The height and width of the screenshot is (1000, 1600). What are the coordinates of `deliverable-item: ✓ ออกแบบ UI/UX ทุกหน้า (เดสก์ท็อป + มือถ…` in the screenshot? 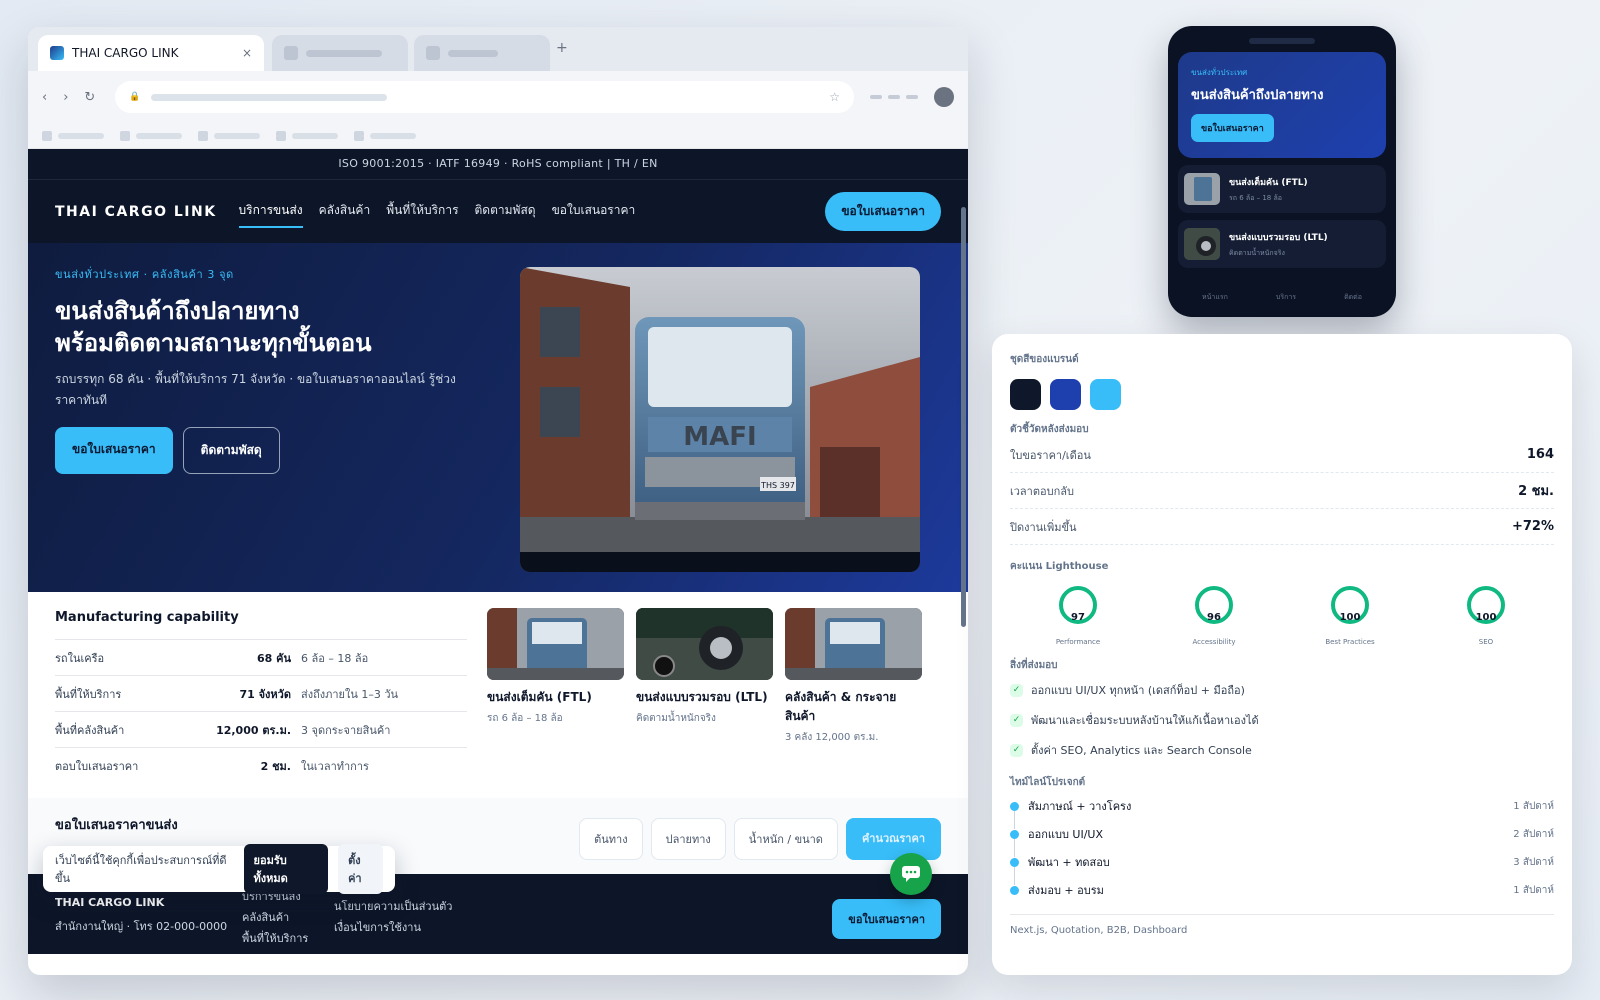 It's located at (1282, 690).